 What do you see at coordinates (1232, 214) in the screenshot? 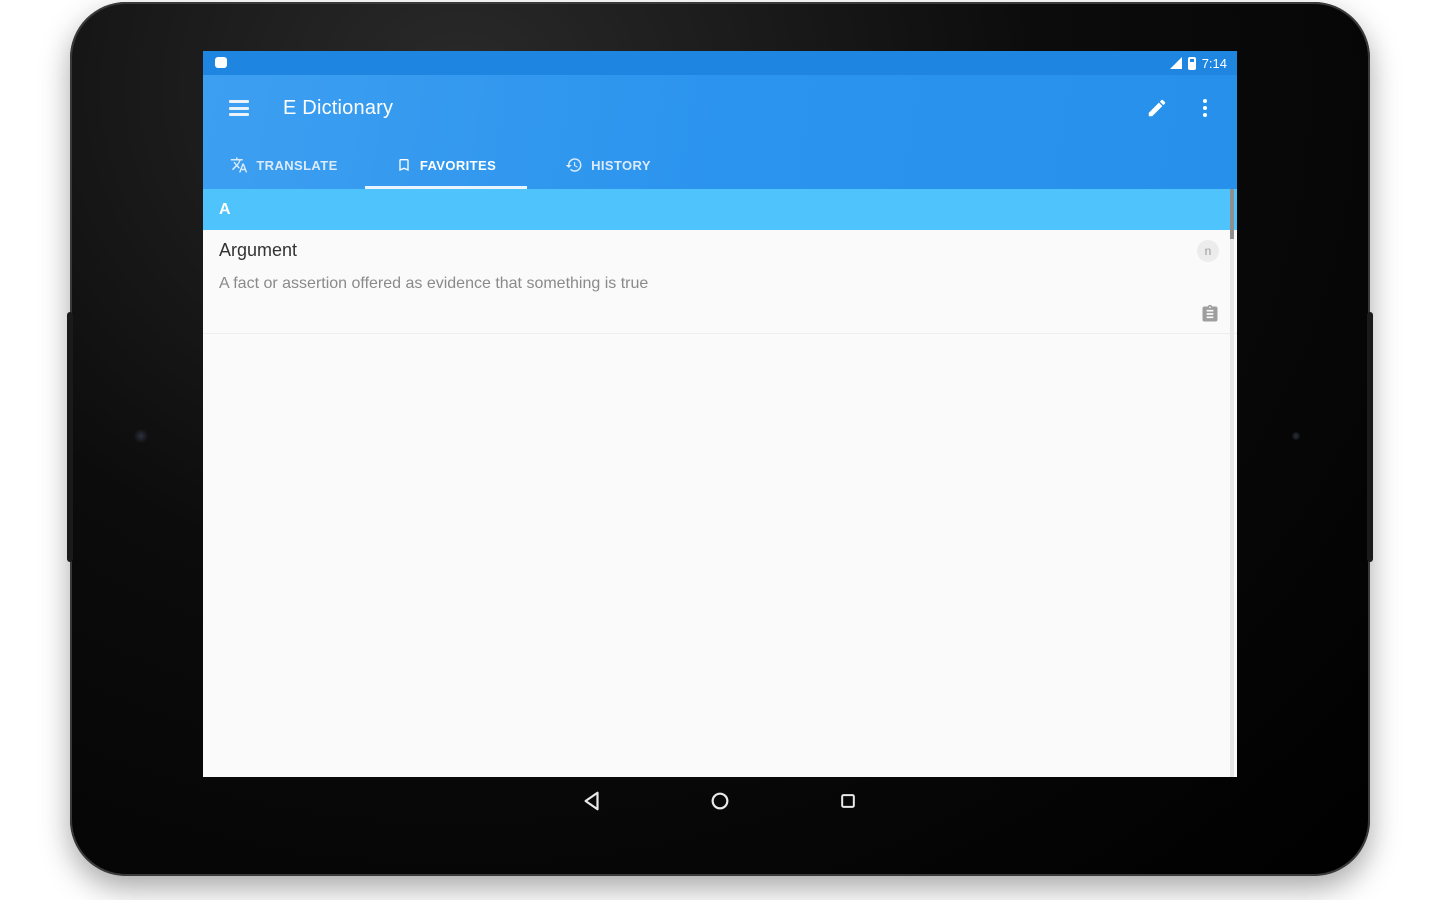
I see `scrollbar-thumb` at bounding box center [1232, 214].